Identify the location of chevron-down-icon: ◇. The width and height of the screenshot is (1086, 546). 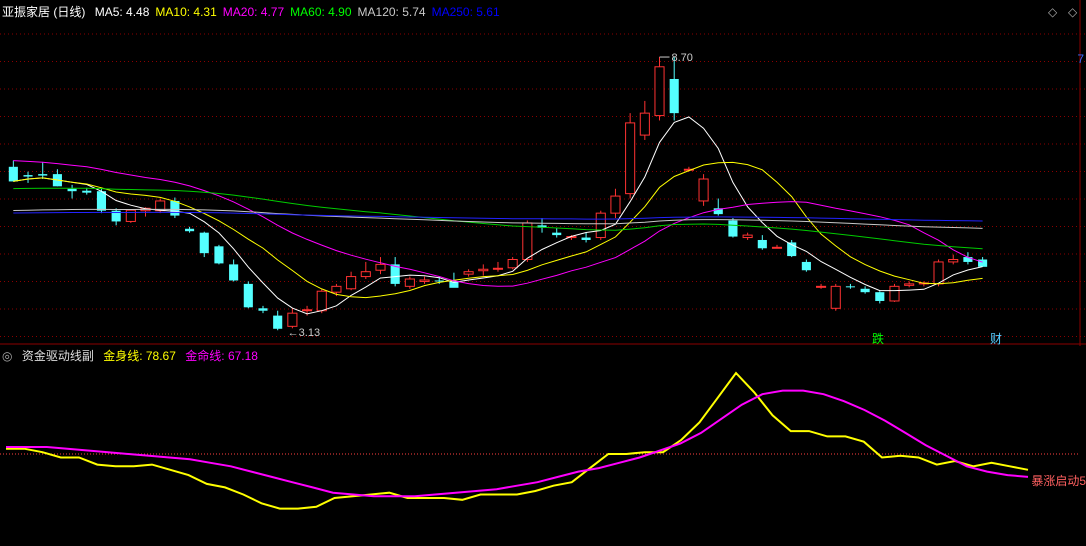
(1072, 12).